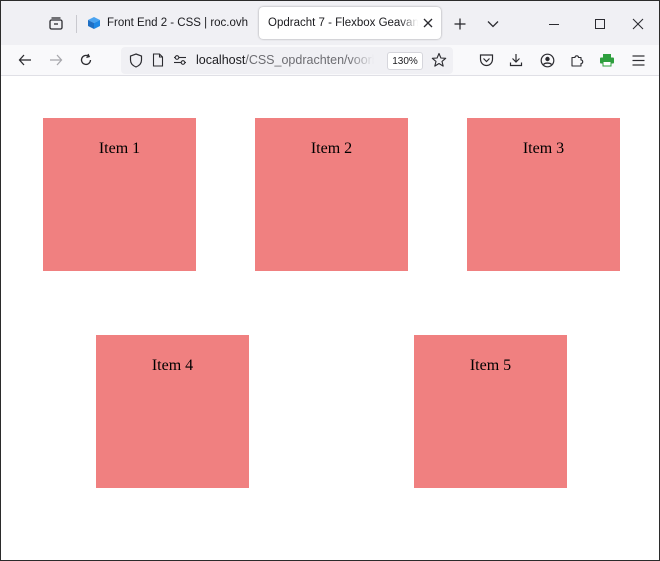 The width and height of the screenshot is (660, 561). Describe the element at coordinates (577, 60) in the screenshot. I see `puzzle-icon` at that location.